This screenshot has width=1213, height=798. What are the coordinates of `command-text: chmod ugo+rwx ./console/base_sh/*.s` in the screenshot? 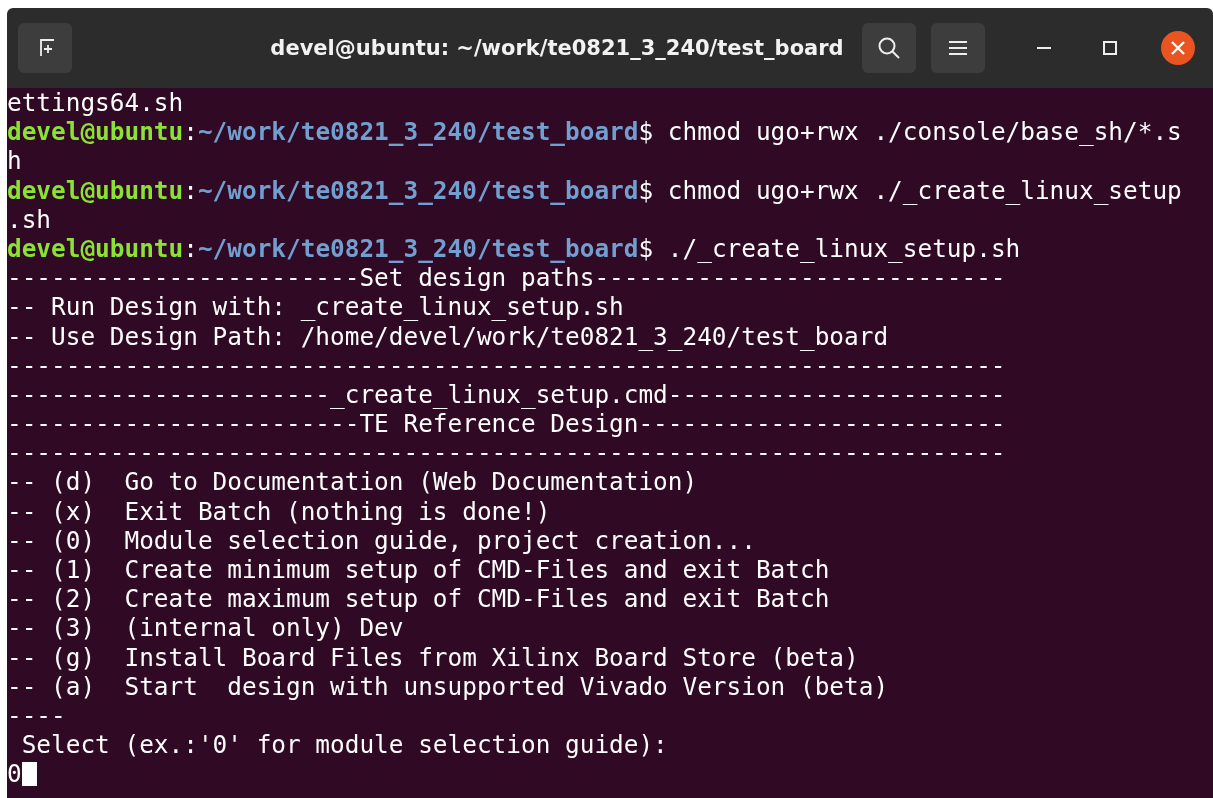 It's located at (924, 132).